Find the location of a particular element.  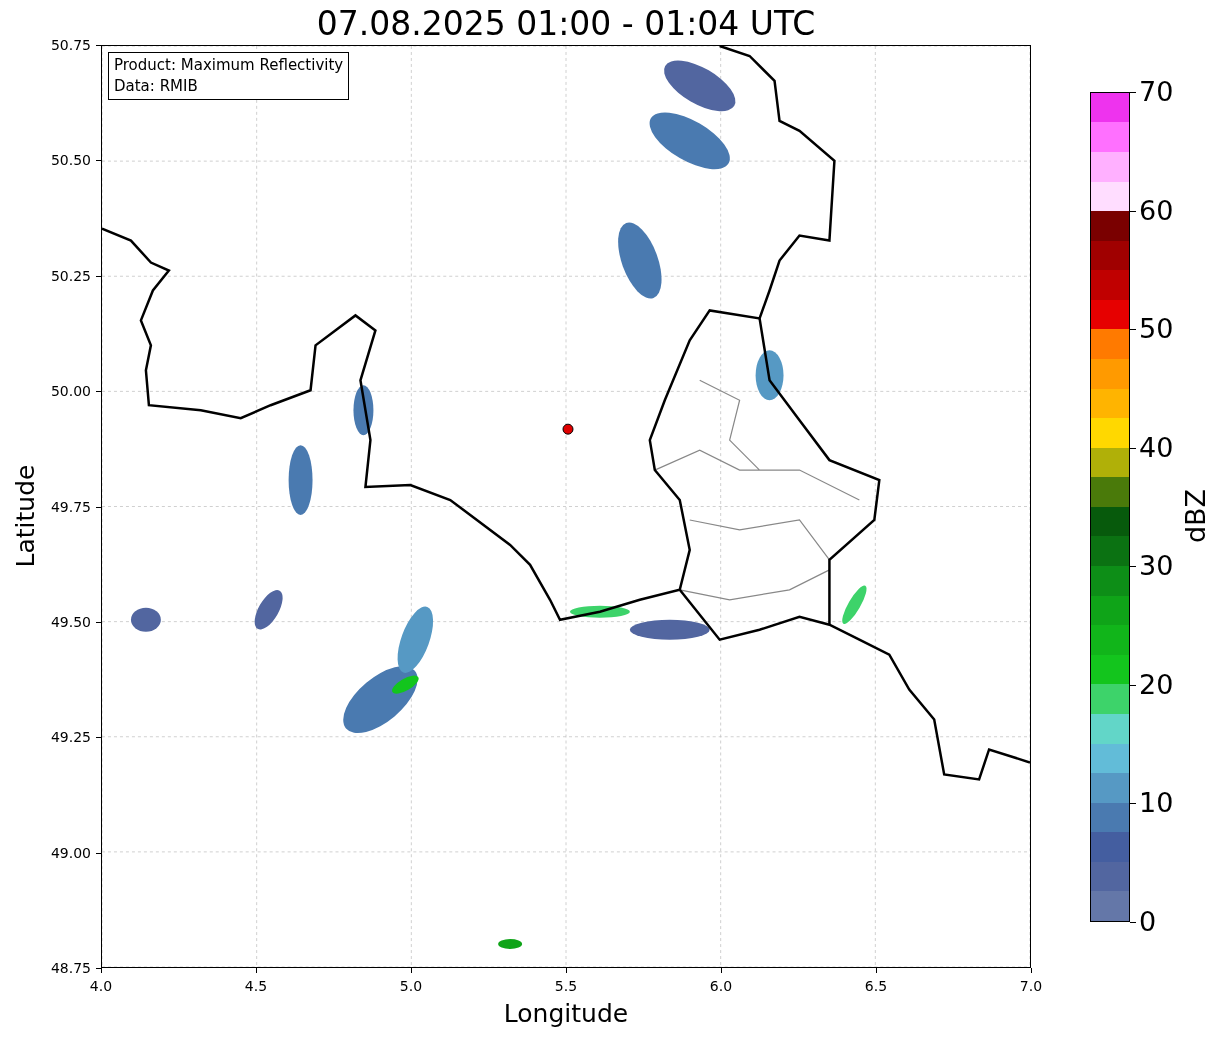

x-tick-label: 6.0 is located at coordinates (721, 986).